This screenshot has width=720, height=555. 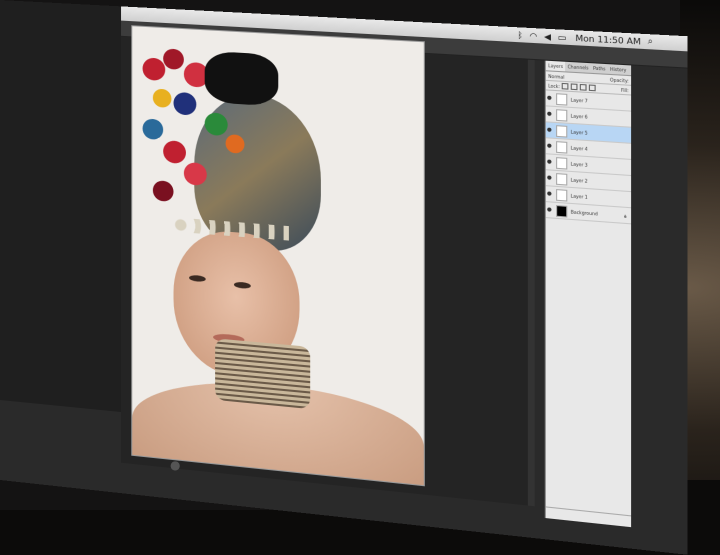 What do you see at coordinates (555, 66) in the screenshot?
I see `tab-layers: Layers` at bounding box center [555, 66].